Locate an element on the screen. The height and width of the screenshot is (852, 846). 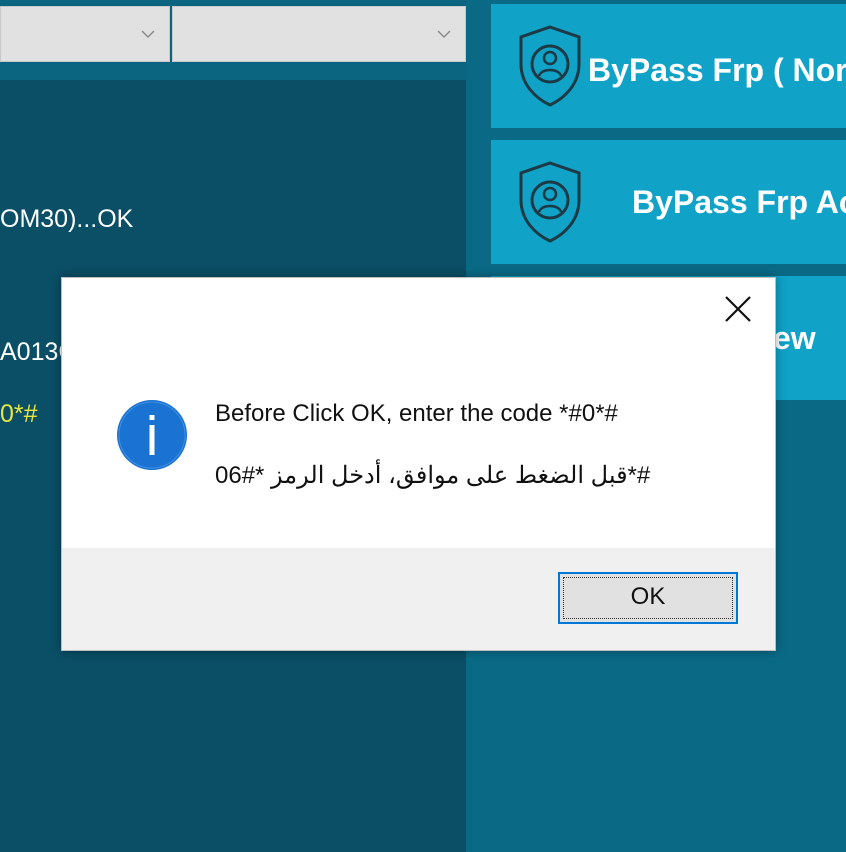
dialog-footer: OK is located at coordinates (418, 599).